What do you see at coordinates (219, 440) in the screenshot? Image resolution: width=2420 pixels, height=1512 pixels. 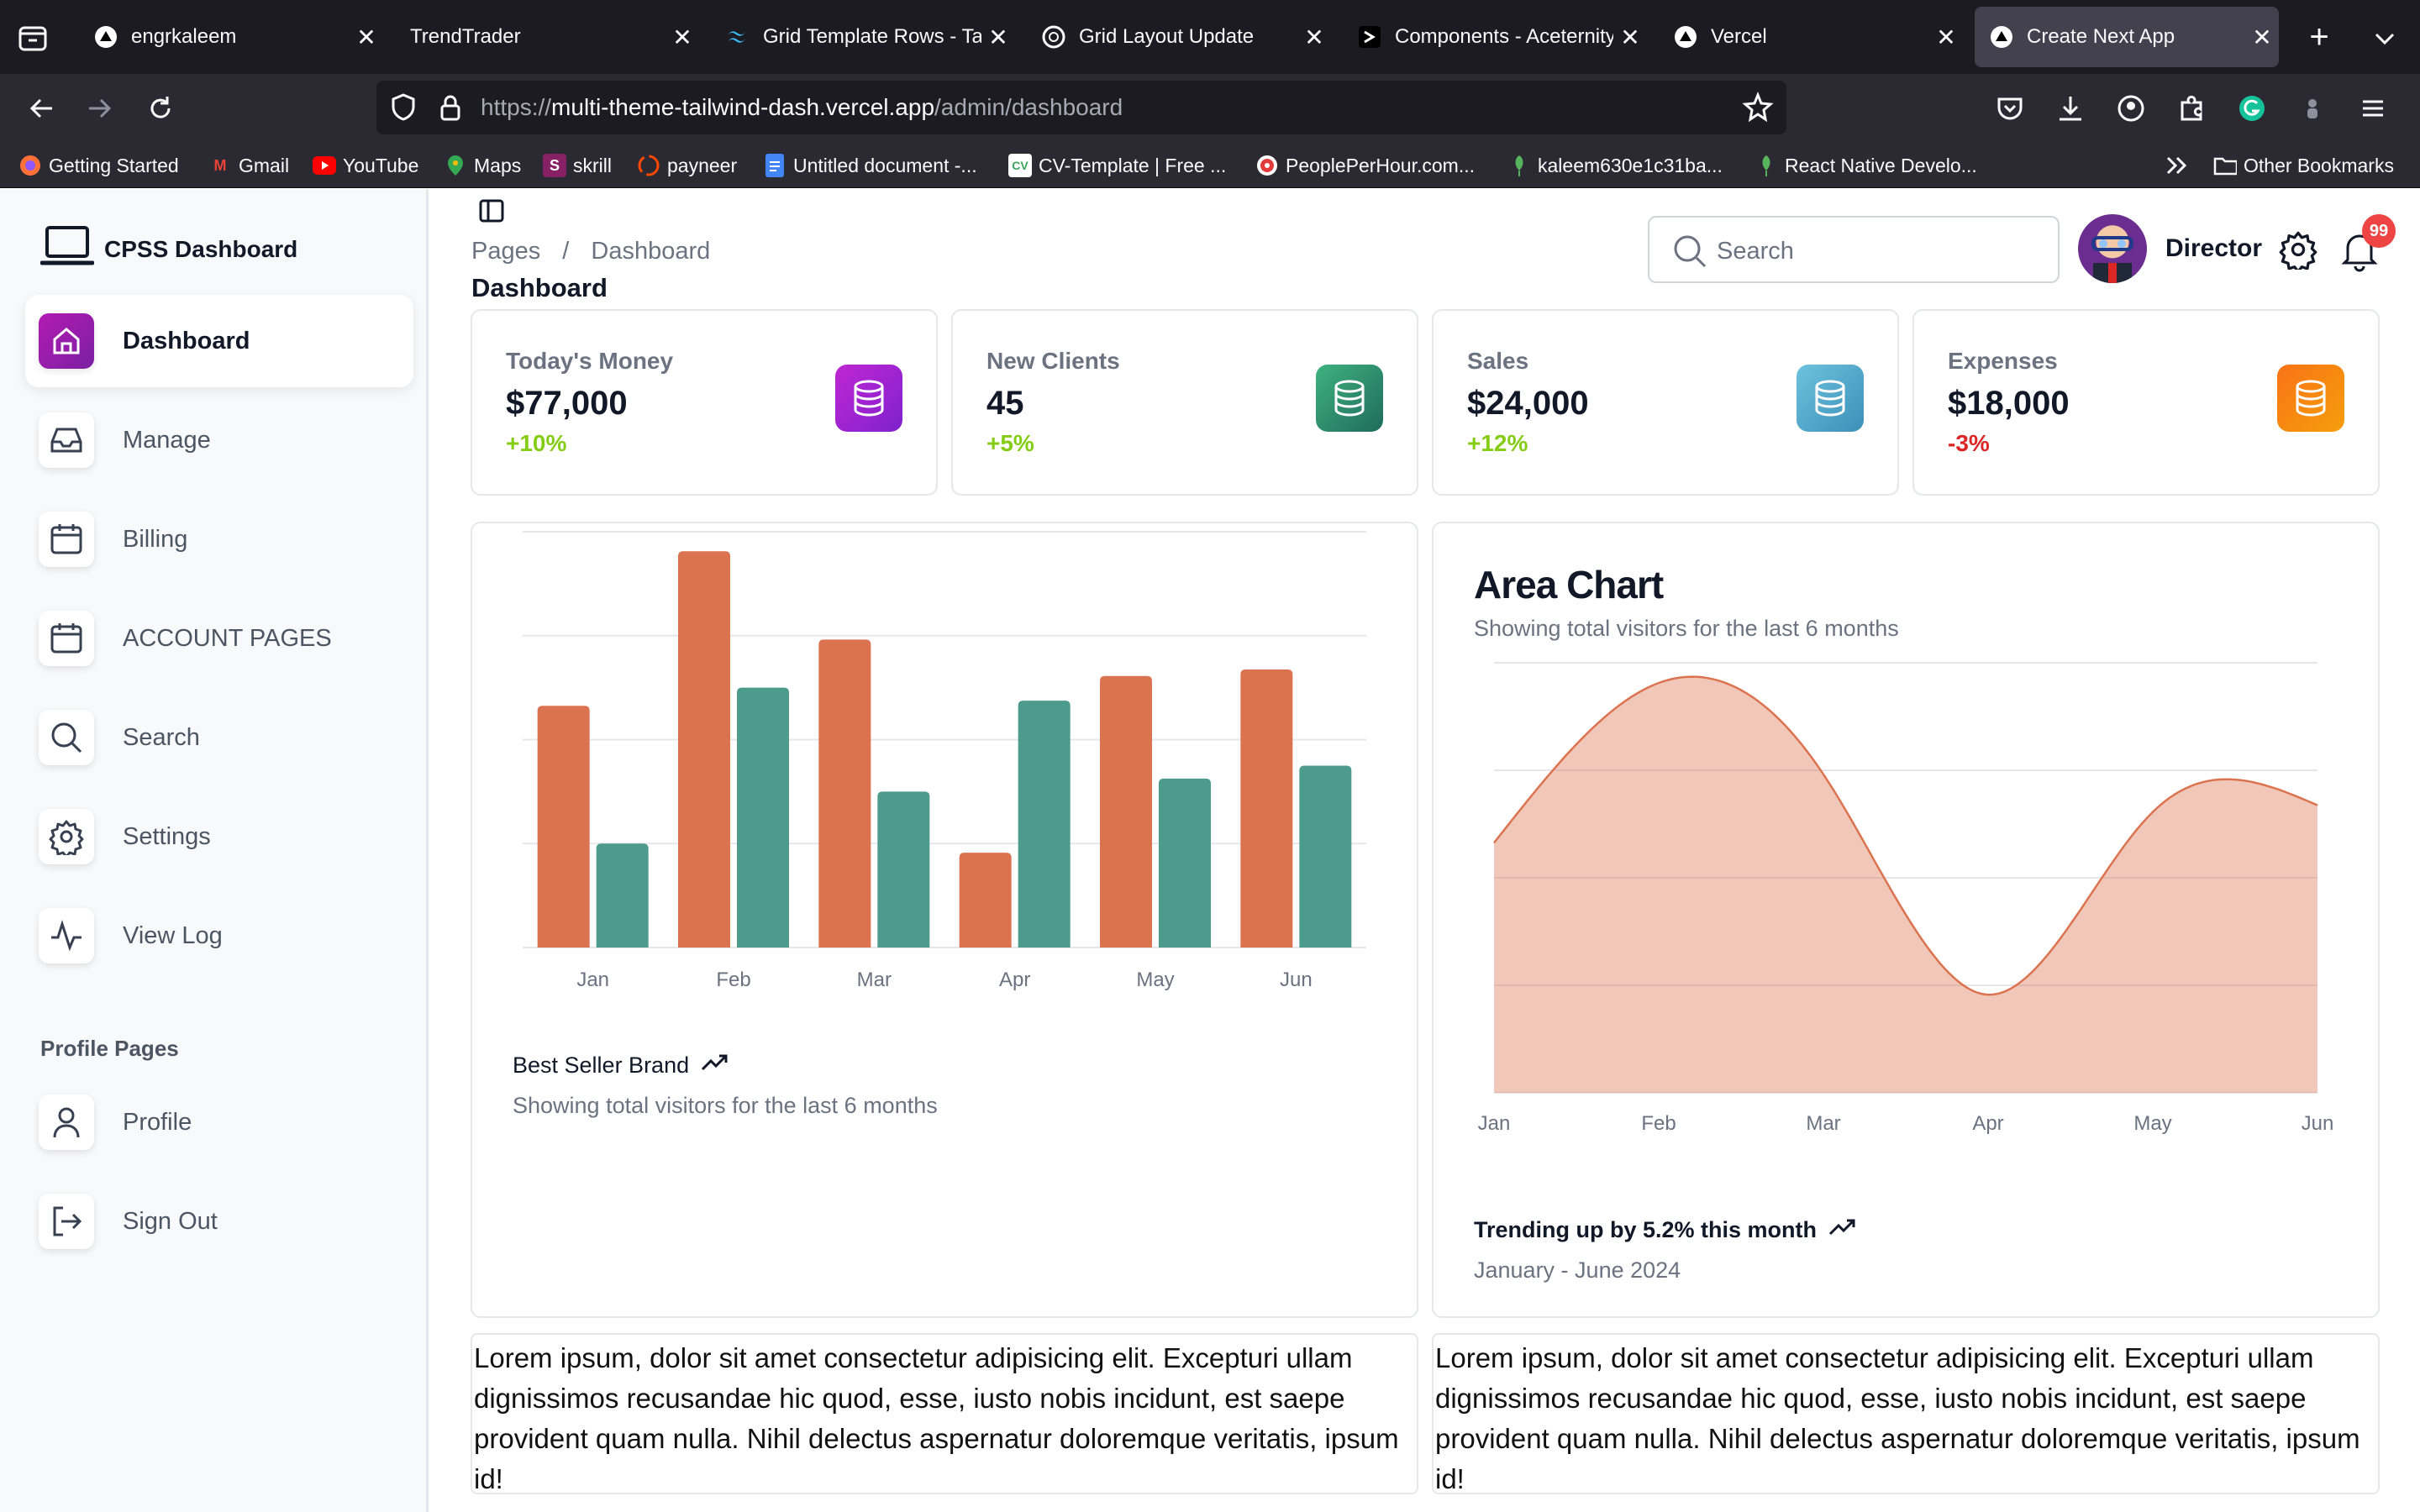 I see `sidebar-item-manage: Manage` at bounding box center [219, 440].